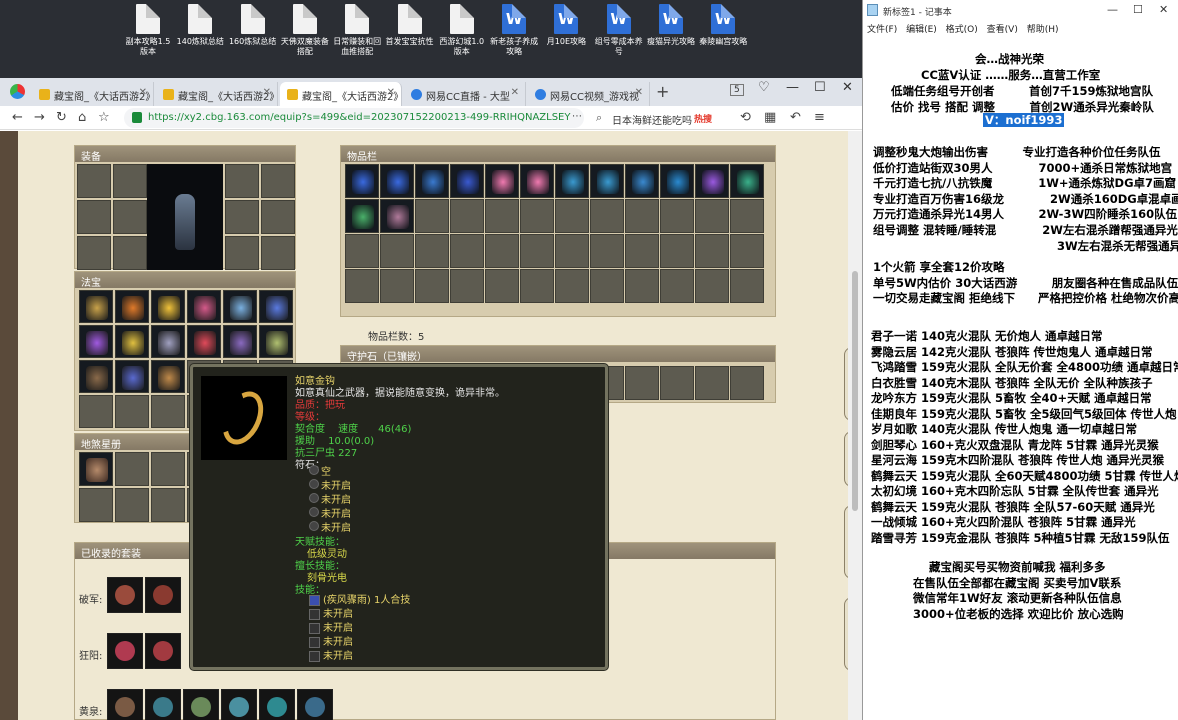  I want to click on menu-file: 文件(F), so click(882, 30).